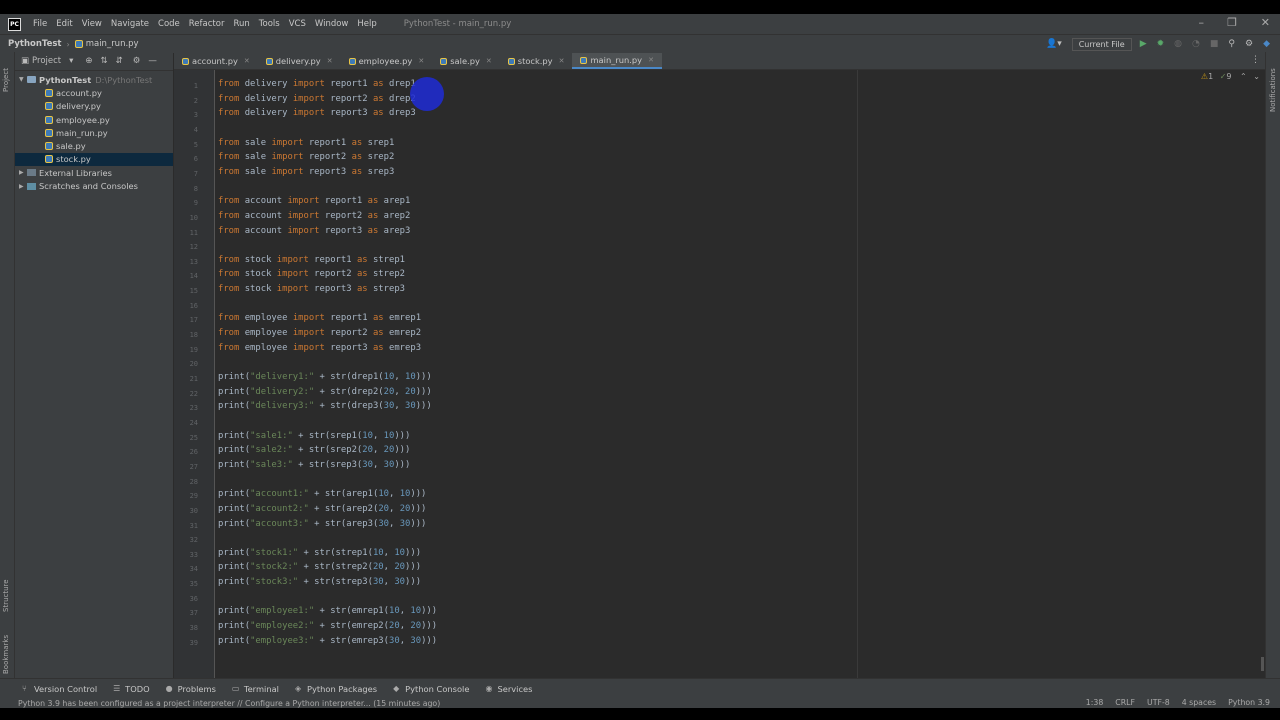  Describe the element at coordinates (314, 450) in the screenshot. I see `code-line: print("sale2:" + str(srep2(20, 20)))` at that location.